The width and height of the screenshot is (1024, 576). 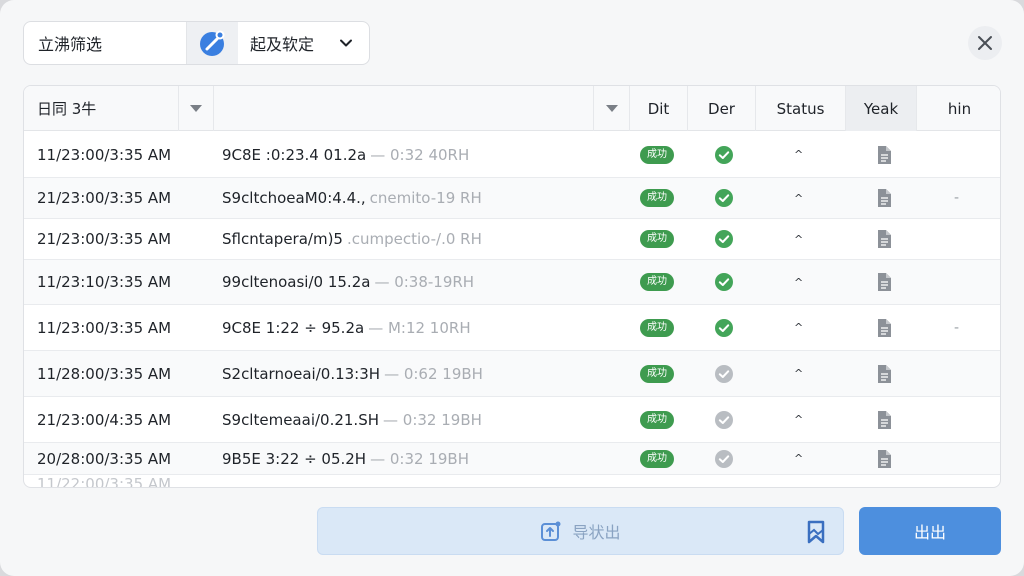 What do you see at coordinates (580, 531) in the screenshot?
I see `export-button: 导状出` at bounding box center [580, 531].